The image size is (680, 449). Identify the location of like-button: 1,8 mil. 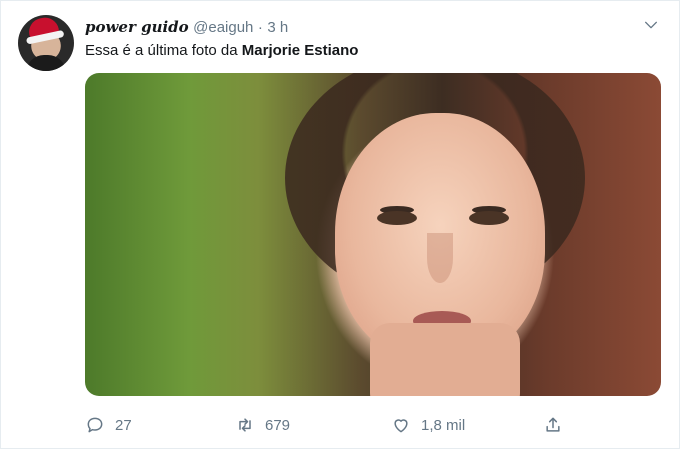
(428, 425).